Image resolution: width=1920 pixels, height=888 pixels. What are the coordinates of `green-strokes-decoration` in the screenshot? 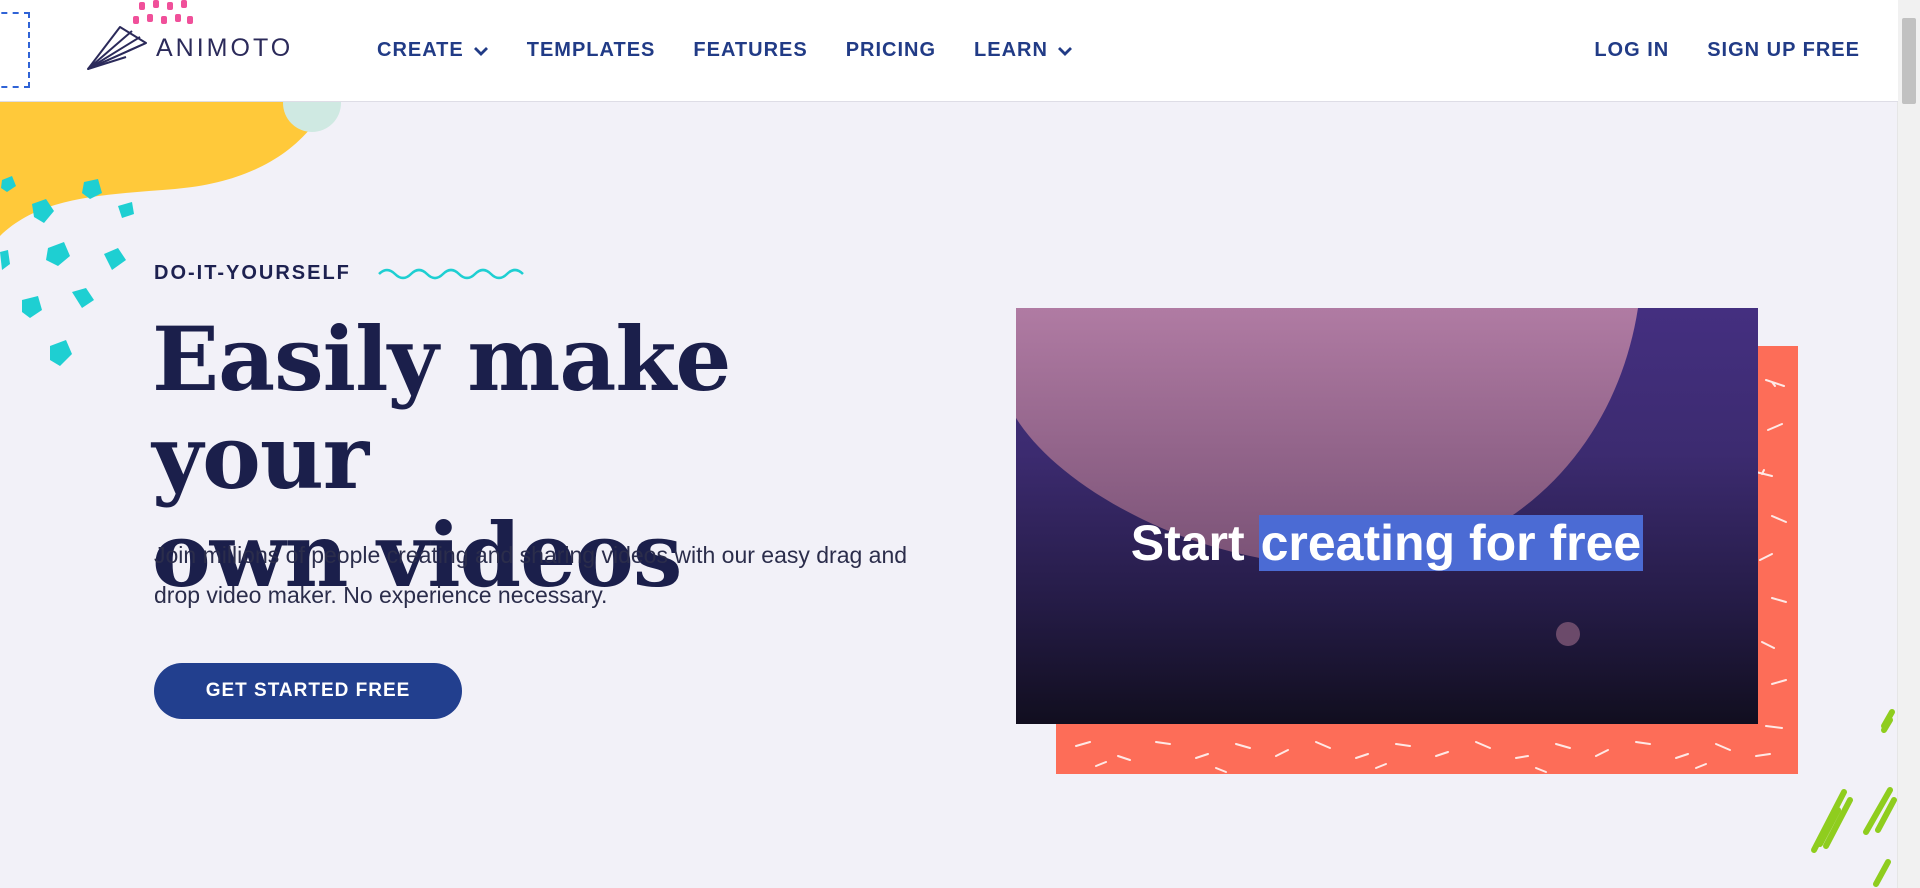 It's located at (1854, 798).